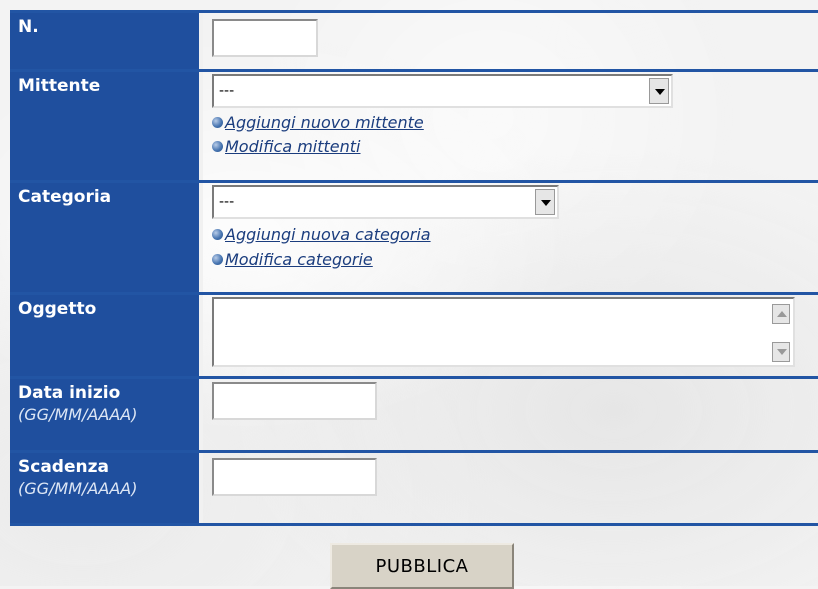 This screenshot has width=818, height=589. Describe the element at coordinates (57, 309) in the screenshot. I see `oggetto-label: Oggetto` at that location.